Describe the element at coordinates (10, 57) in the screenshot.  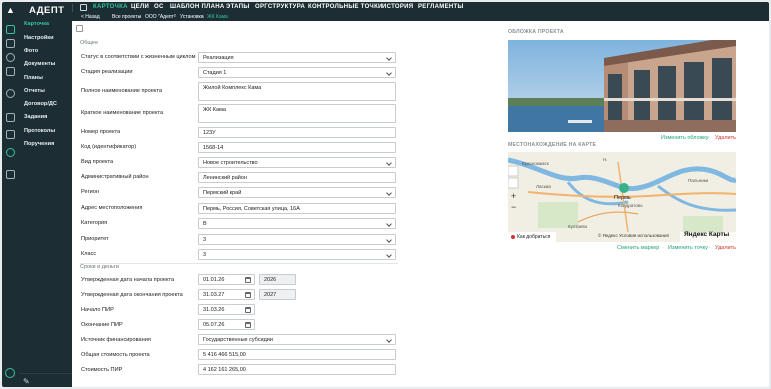
I see `settings-icon` at that location.